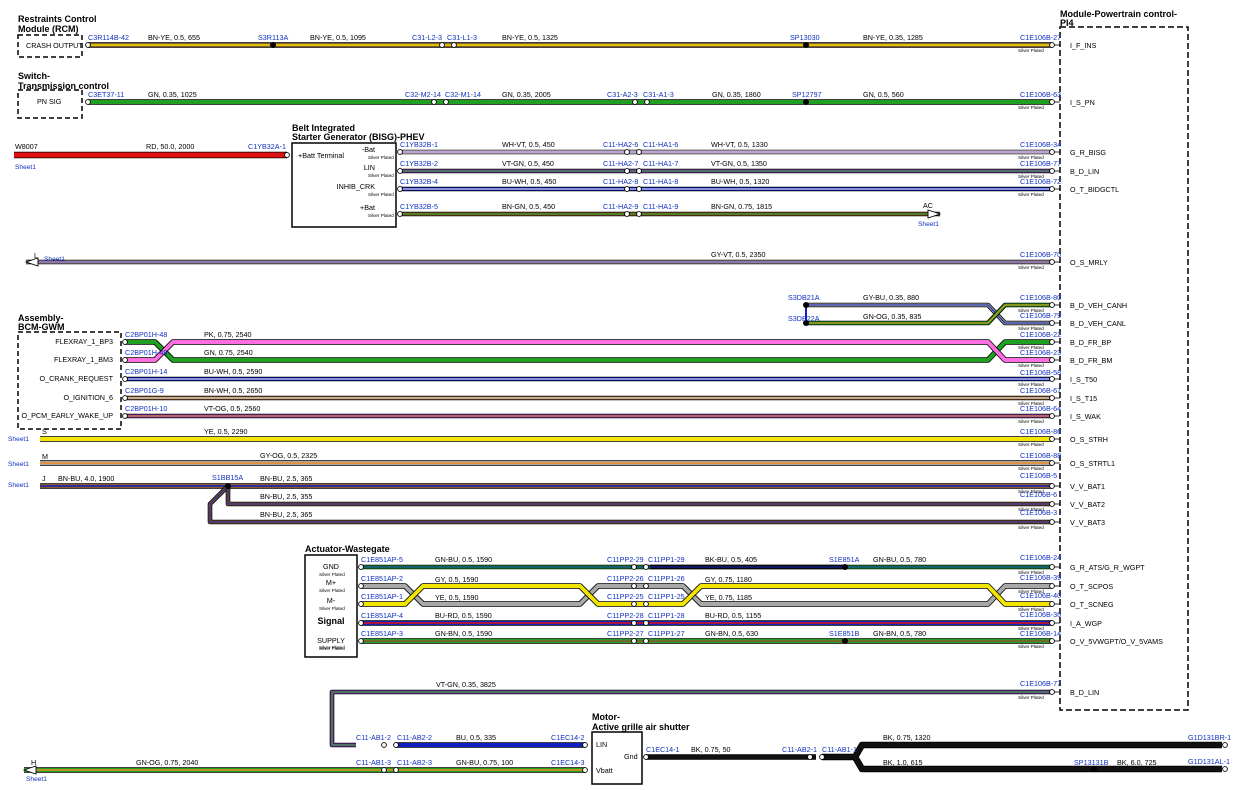  Describe the element at coordinates (1089, 439) in the screenshot. I see `pcm-signal-label: O_S_STRH` at that location.